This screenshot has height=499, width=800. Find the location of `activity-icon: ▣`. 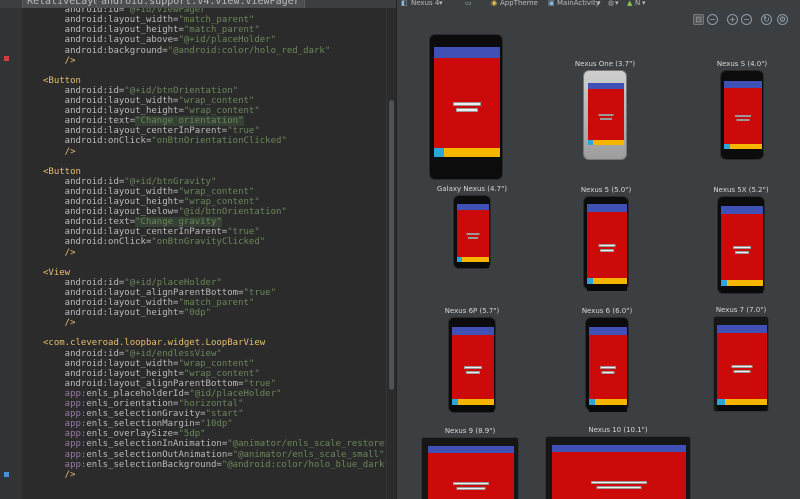

activity-icon: ▣ is located at coordinates (551, 4).